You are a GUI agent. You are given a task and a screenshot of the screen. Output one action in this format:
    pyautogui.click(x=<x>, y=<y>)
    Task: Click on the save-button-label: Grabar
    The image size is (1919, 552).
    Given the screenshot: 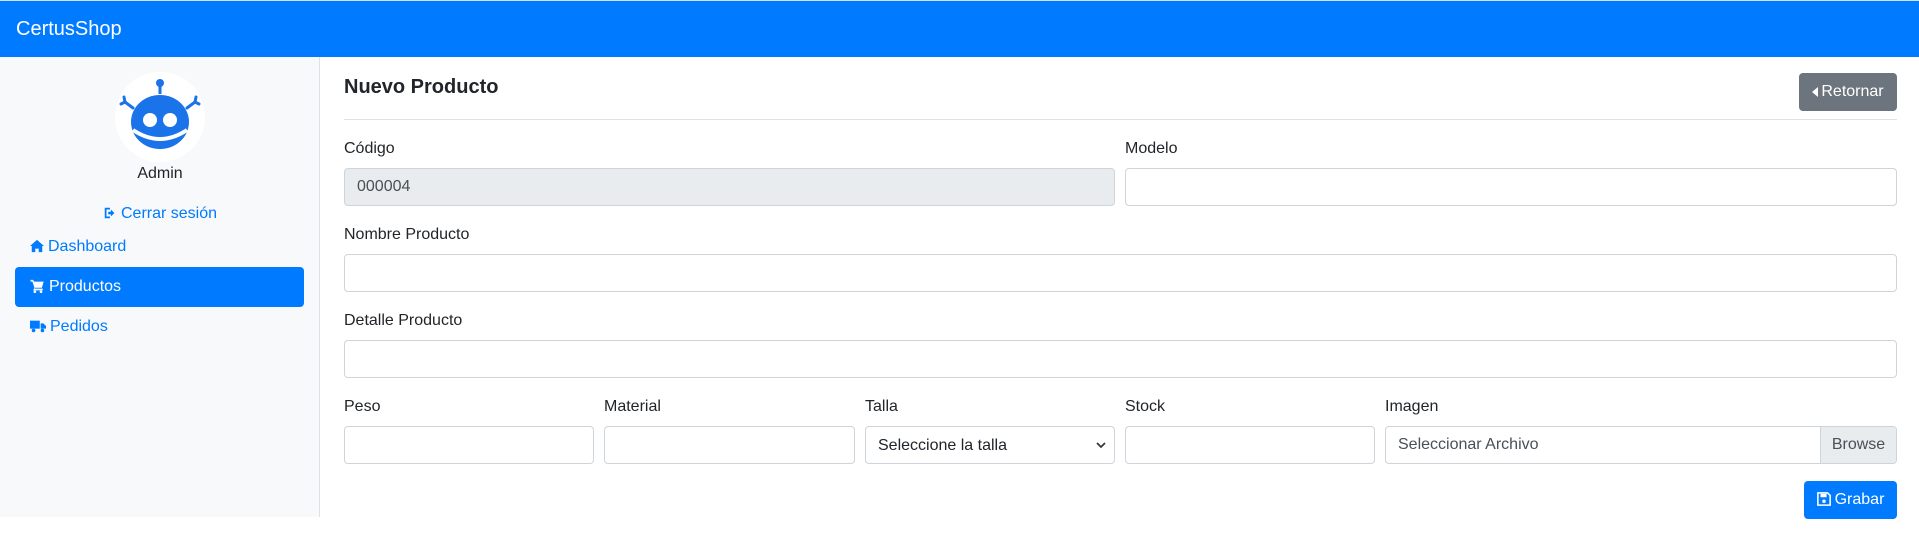 What is the action you would take?
    pyautogui.click(x=1859, y=499)
    